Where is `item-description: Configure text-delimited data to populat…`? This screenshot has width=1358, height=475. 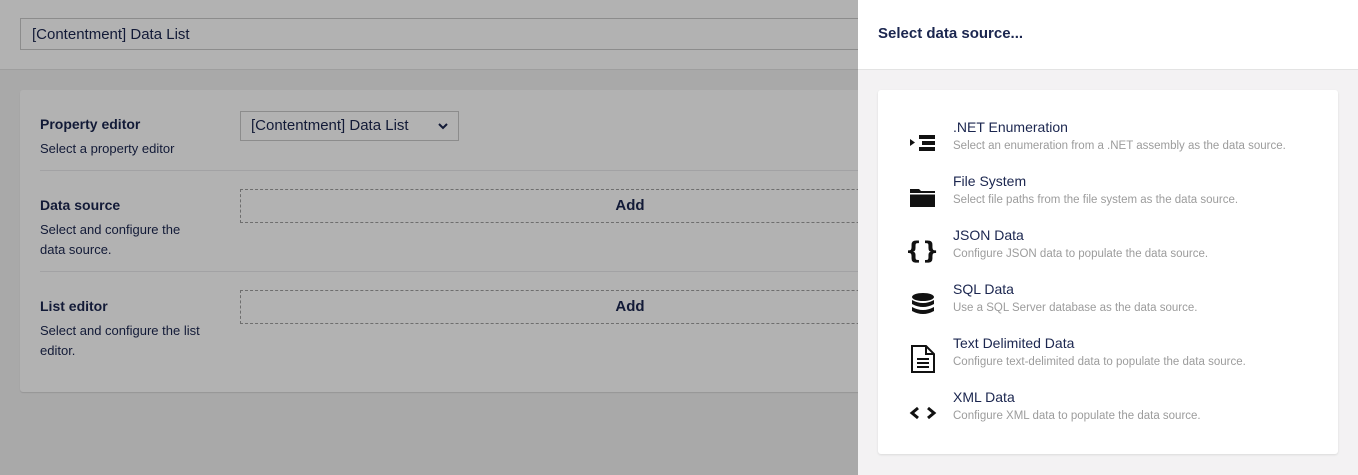
item-description: Configure text-delimited data to populat… is located at coordinates (1099, 362).